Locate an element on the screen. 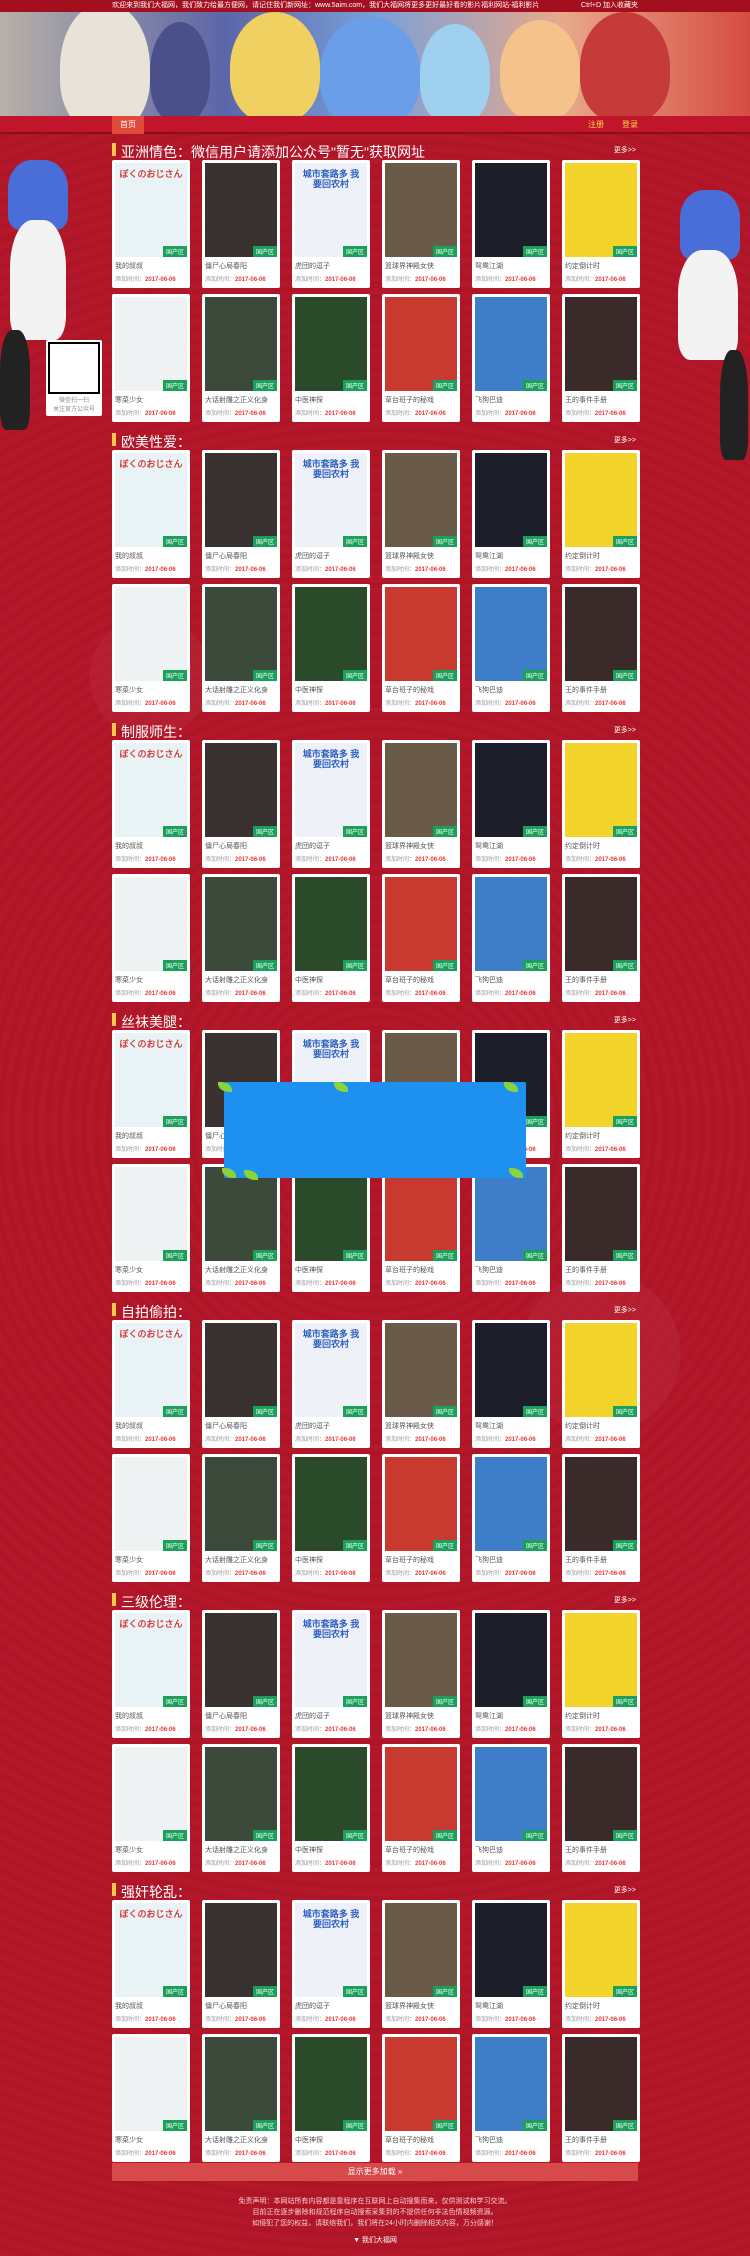 Image resolution: width=750 pixels, height=2256 pixels. footer-brand: ▼ 我们大福网 is located at coordinates (375, 2240).